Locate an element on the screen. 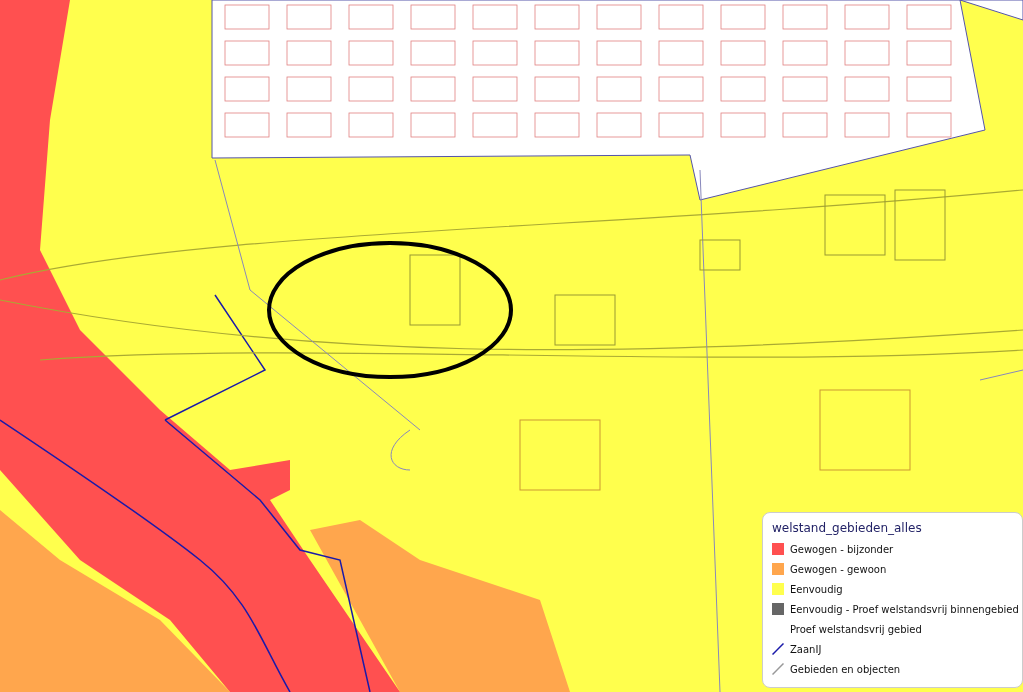 The width and height of the screenshot is (1023, 692). legend-label: Gewogen - bijzonder is located at coordinates (842, 549).